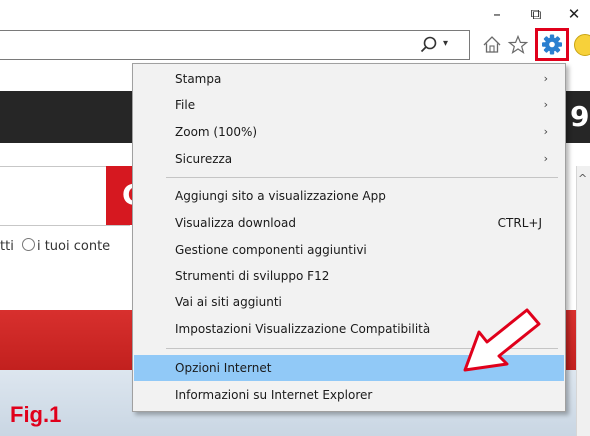  Describe the element at coordinates (228, 302) in the screenshot. I see `menu-item-label: Vai ai siti aggiunti` at that location.